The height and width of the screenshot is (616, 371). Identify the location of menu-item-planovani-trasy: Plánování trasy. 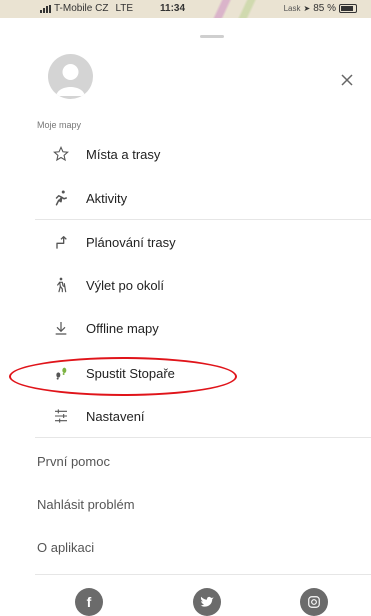
(203, 242).